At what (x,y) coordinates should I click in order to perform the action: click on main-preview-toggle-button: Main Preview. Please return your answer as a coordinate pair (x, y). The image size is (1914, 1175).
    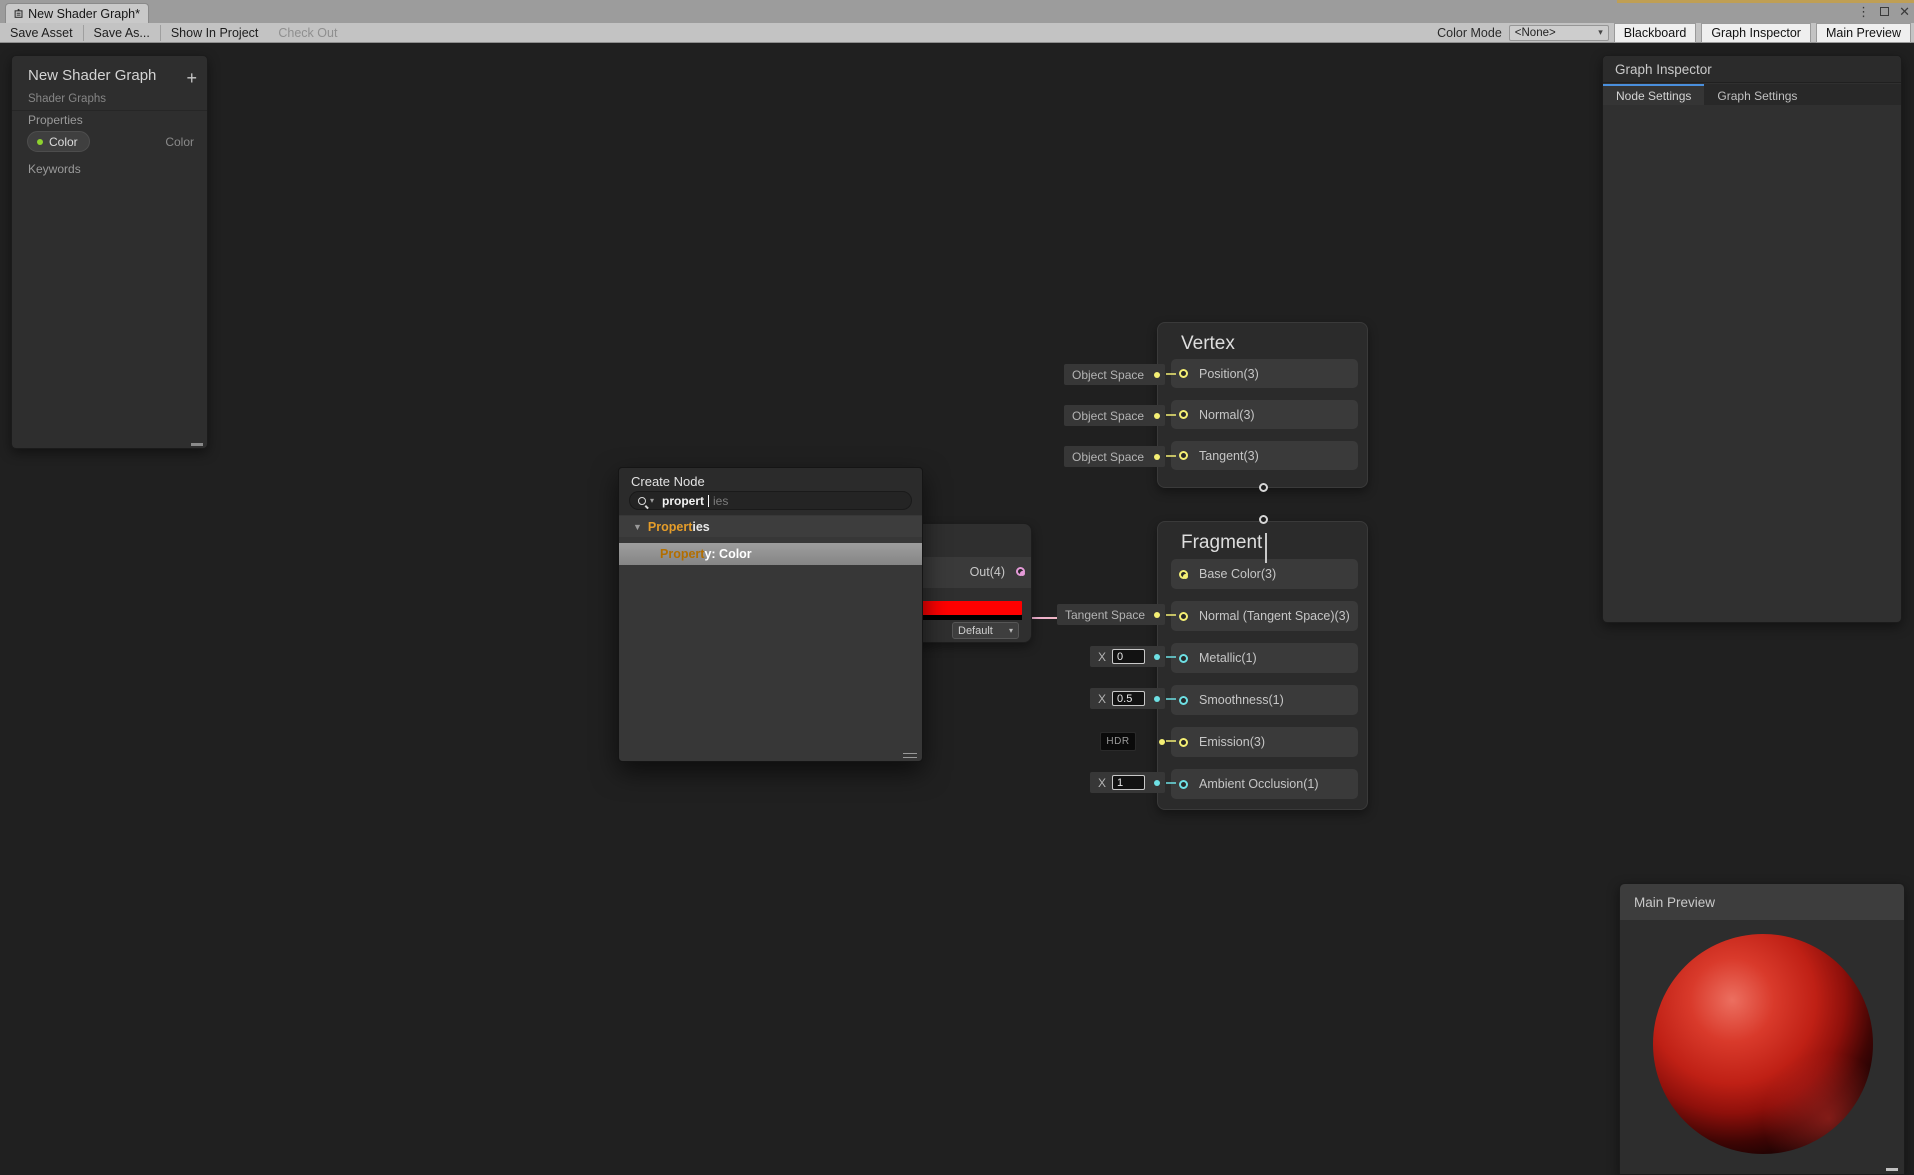
    Looking at the image, I should click on (1863, 32).